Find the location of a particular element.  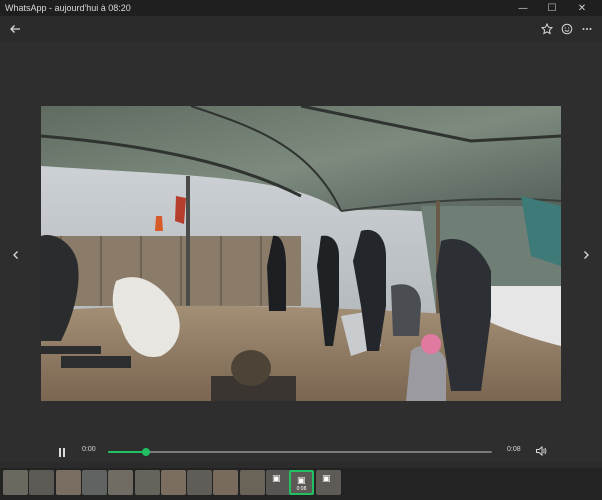

thumbnail-duration: 0:08 is located at coordinates (301, 489).